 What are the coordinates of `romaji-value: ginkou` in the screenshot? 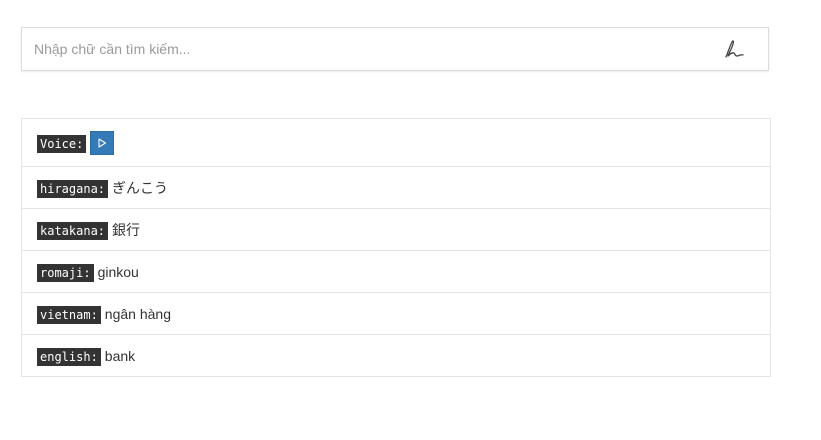 It's located at (118, 271).